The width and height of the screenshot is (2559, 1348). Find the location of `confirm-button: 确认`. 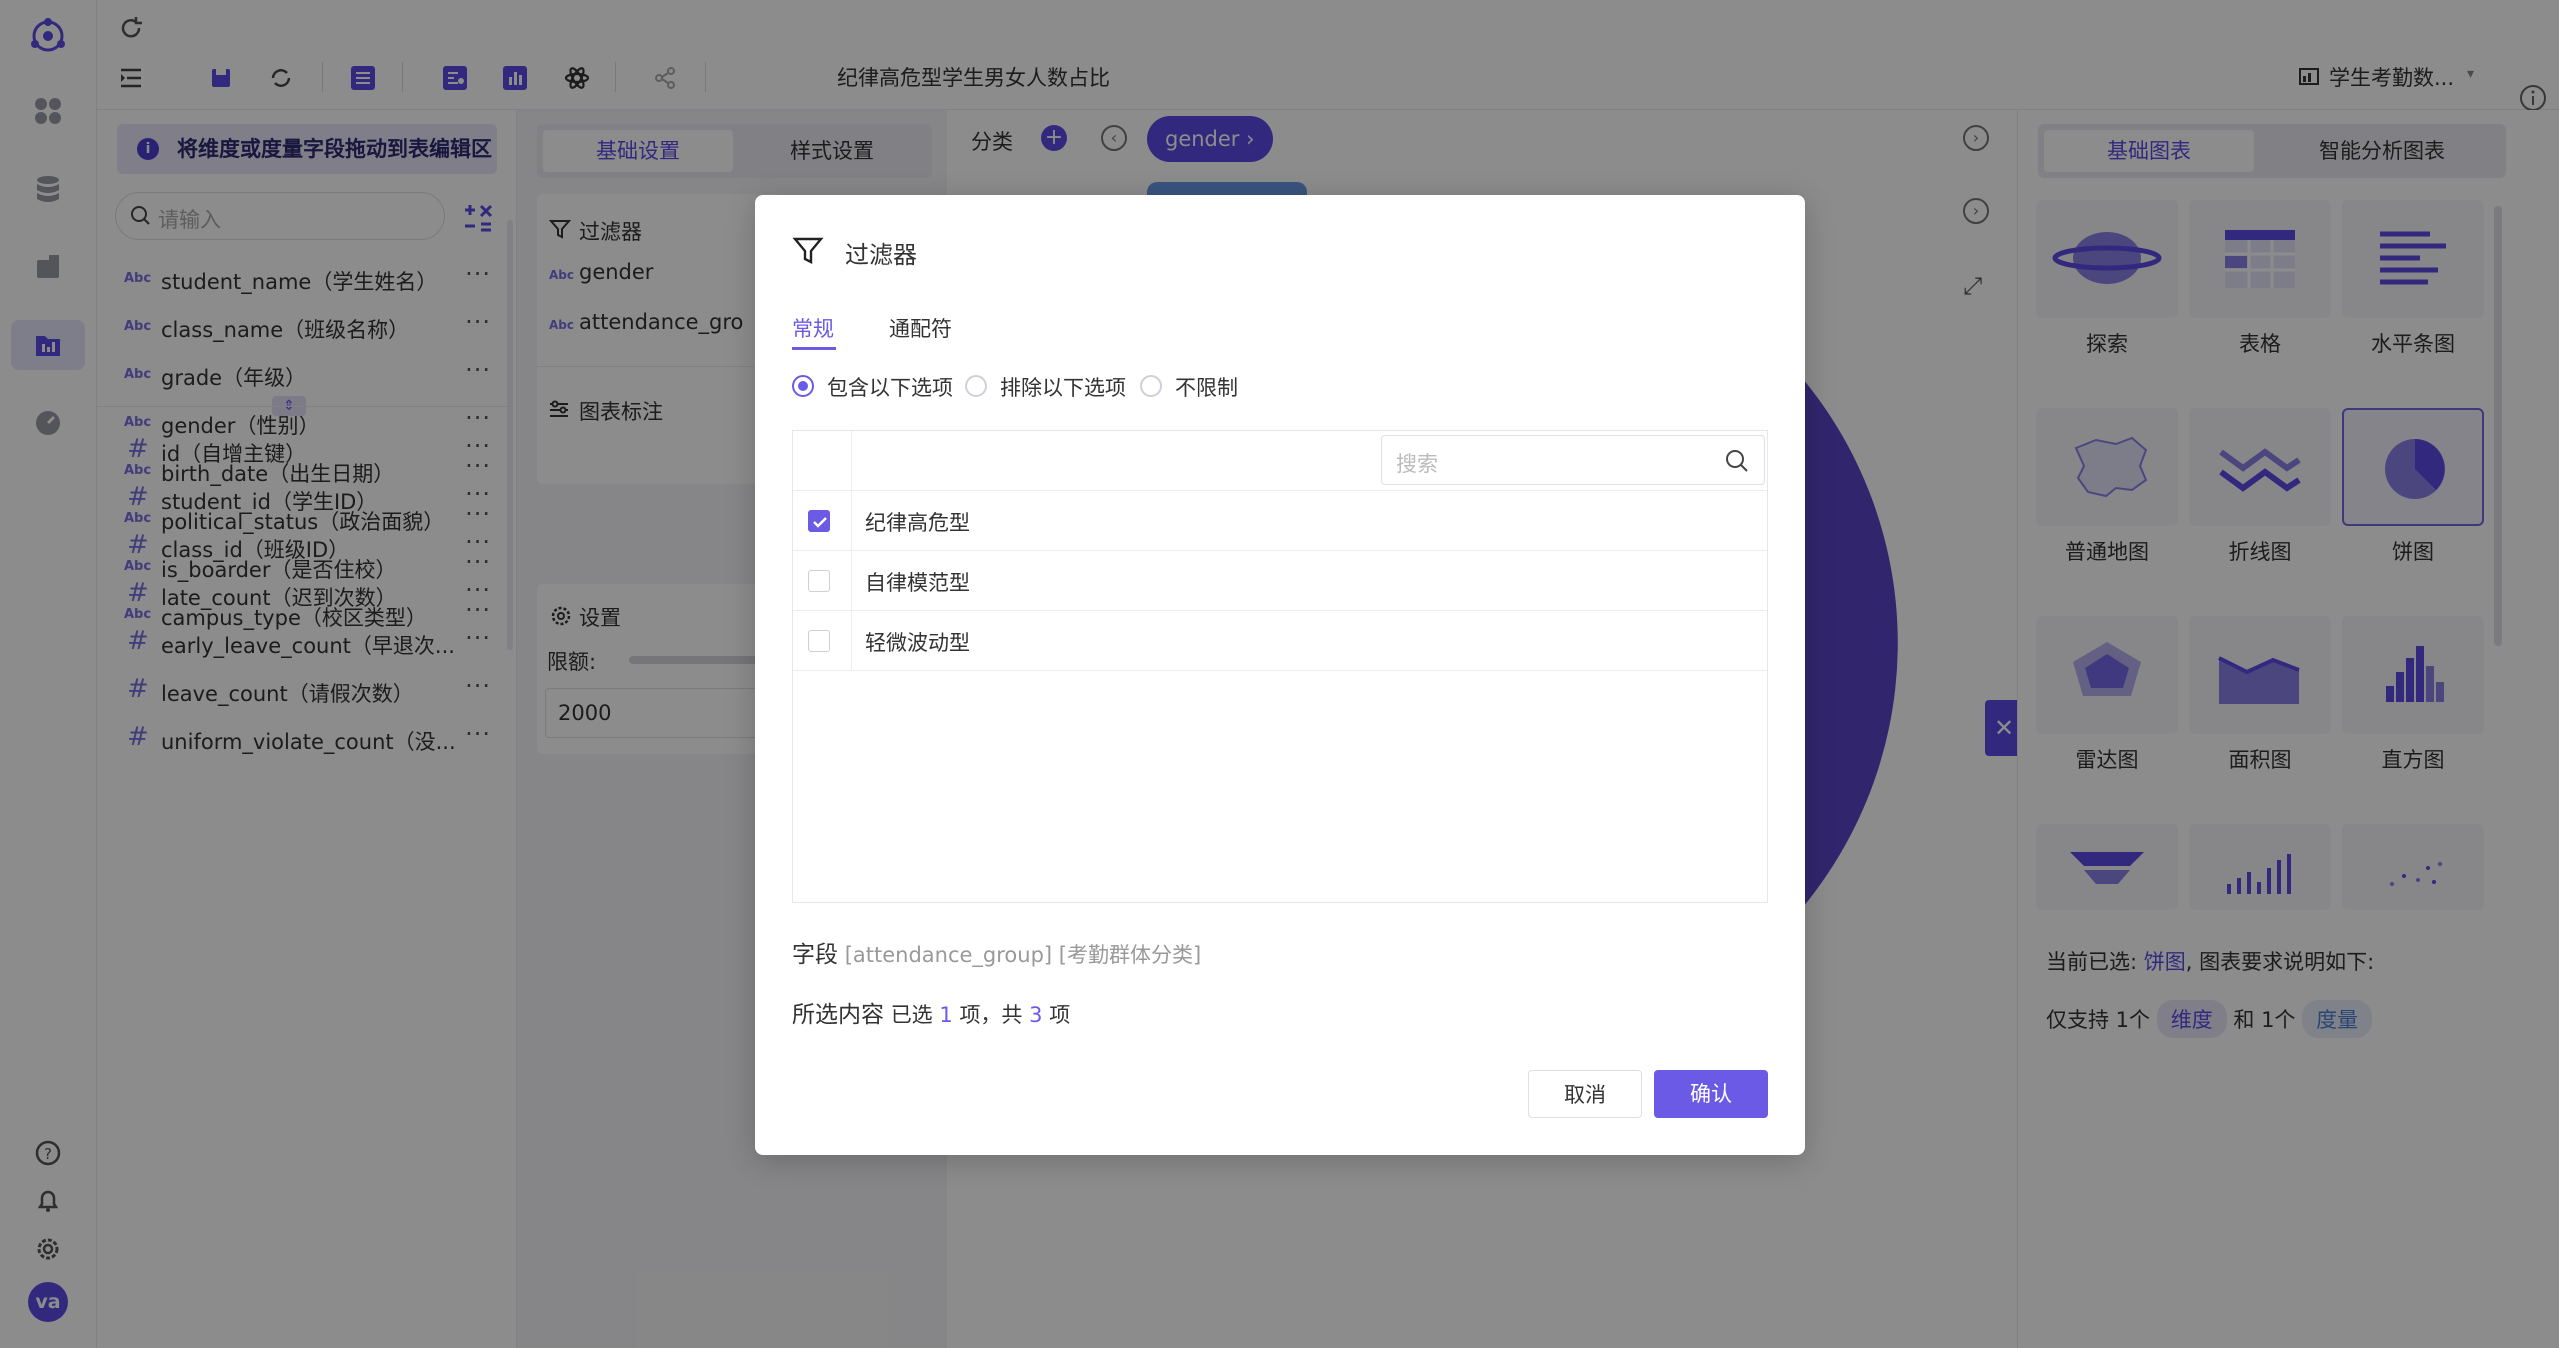

confirm-button: 确认 is located at coordinates (1711, 1094).